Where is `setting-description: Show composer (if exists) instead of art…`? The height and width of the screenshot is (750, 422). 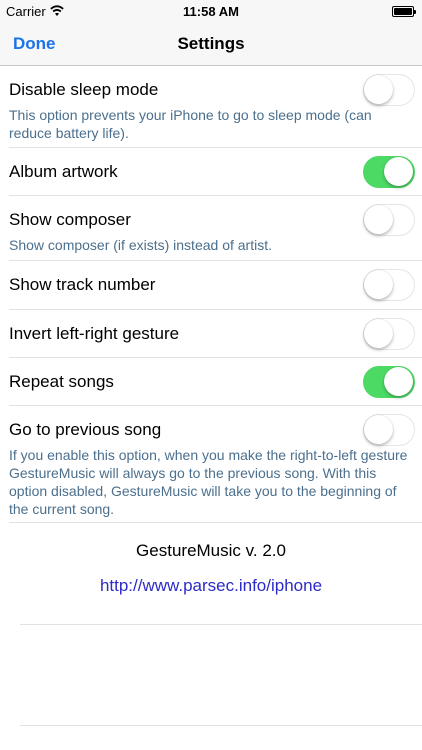 setting-description: Show composer (if exists) instead of art… is located at coordinates (140, 245).